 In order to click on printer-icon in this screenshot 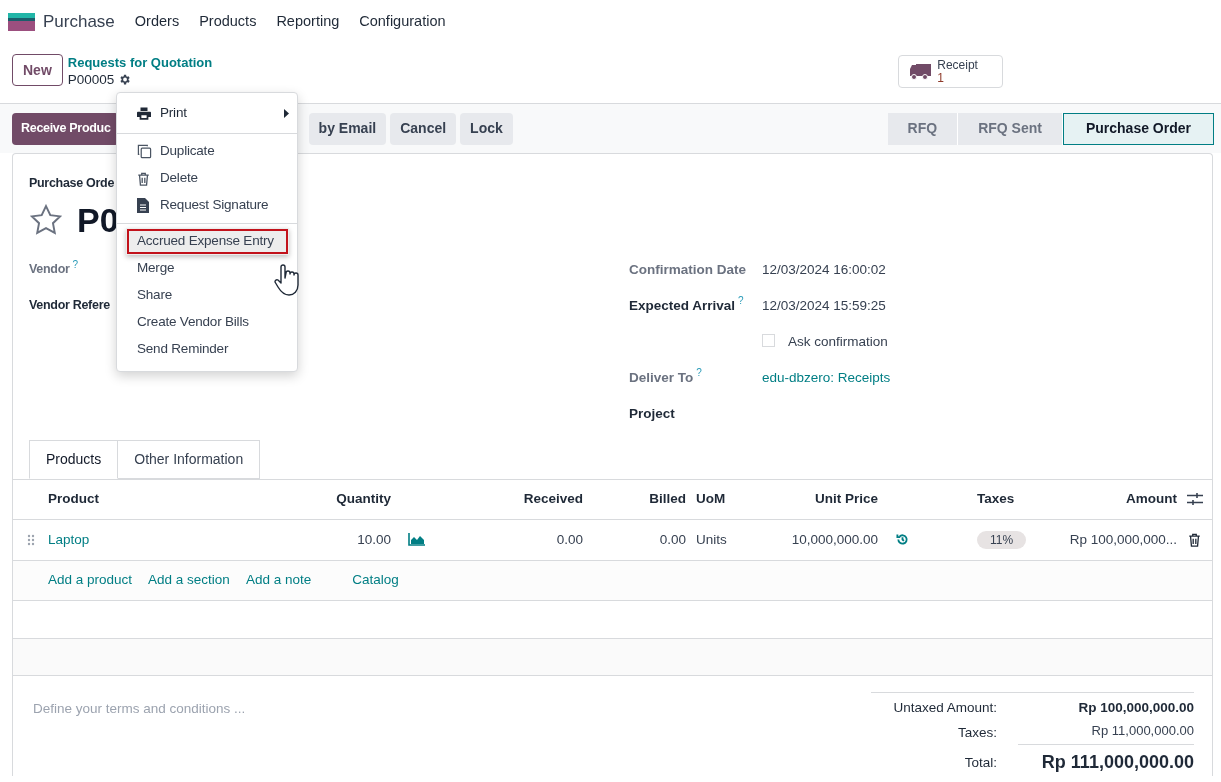, I will do `click(144, 113)`.